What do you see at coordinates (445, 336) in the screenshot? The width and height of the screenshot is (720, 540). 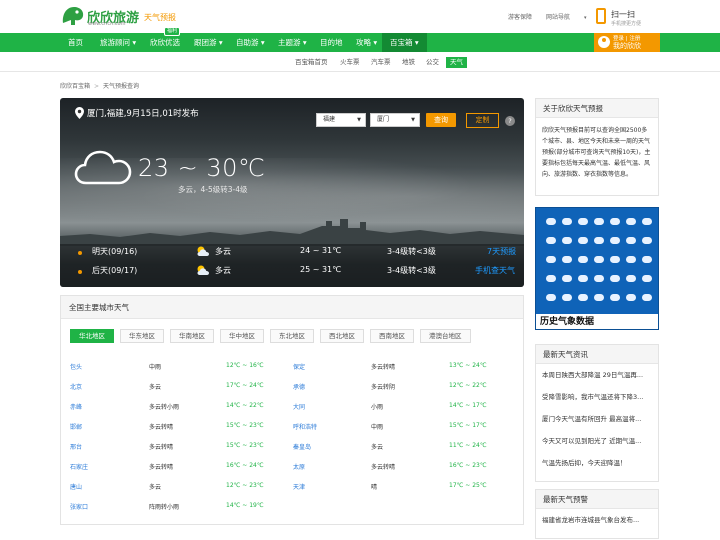 I see `tab-hk-macao-taiwan: 港澳台地区` at bounding box center [445, 336].